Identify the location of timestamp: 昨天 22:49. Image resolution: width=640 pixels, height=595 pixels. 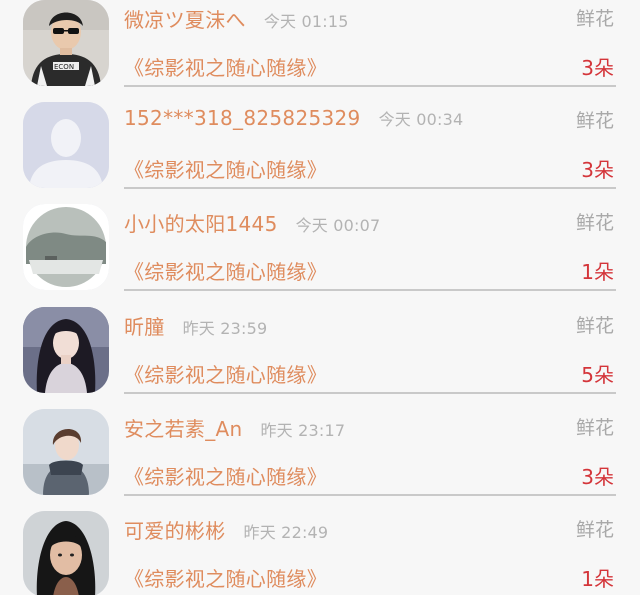
(286, 532).